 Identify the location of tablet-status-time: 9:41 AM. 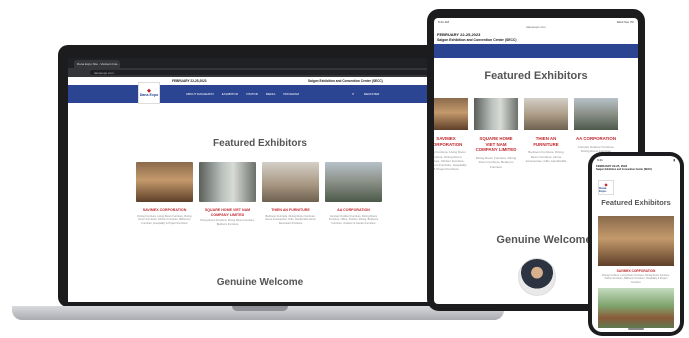
(444, 22).